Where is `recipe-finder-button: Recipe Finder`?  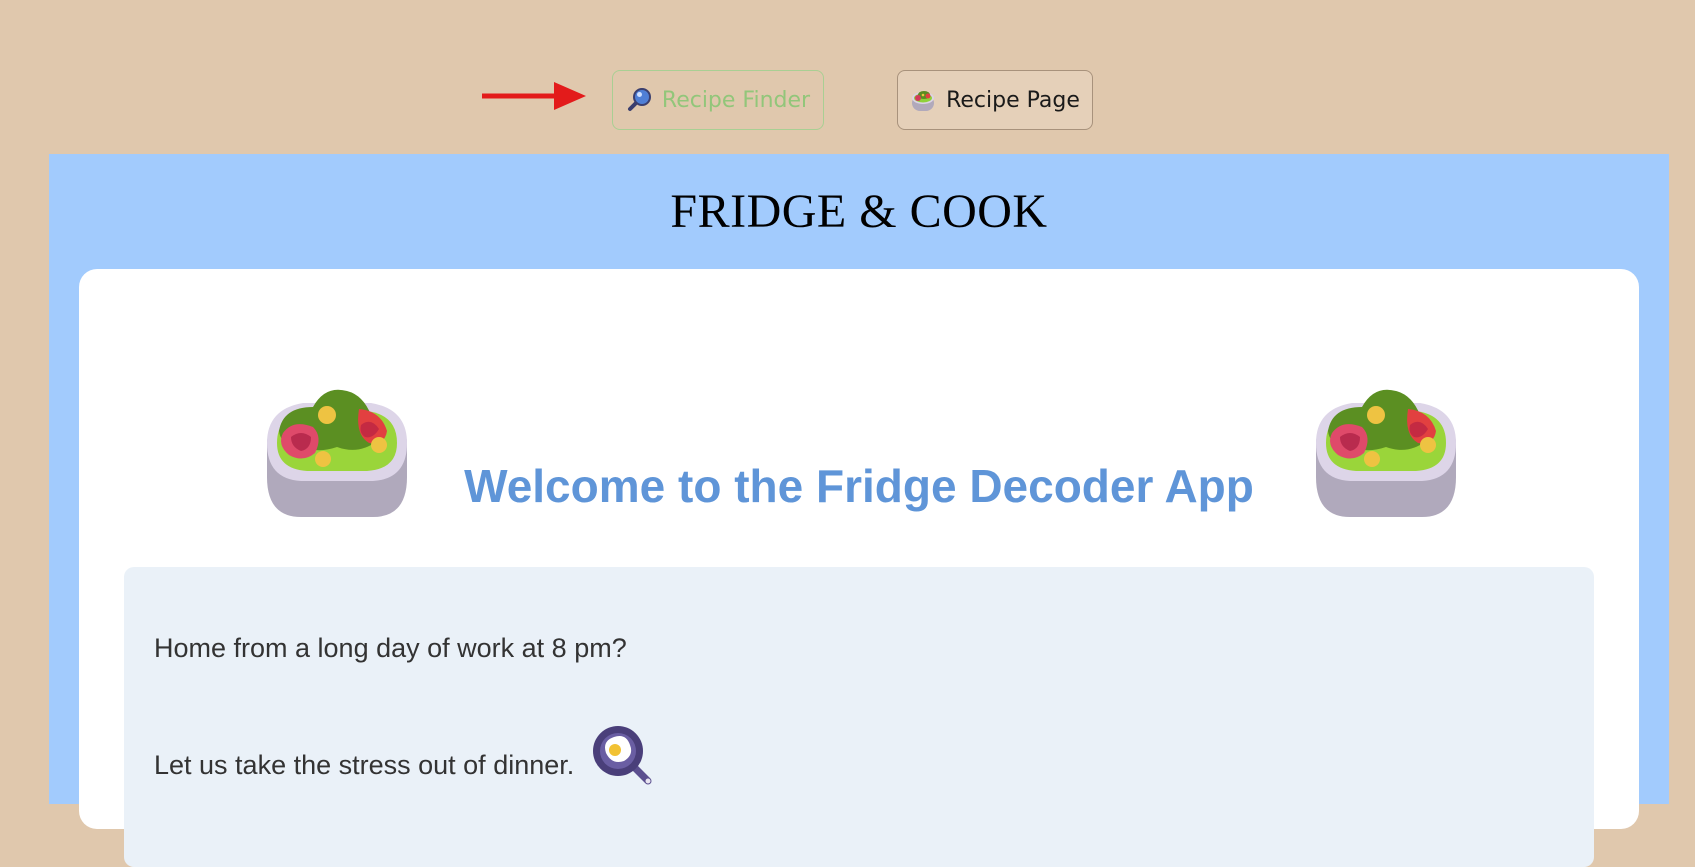
recipe-finder-button: Recipe Finder is located at coordinates (718, 100).